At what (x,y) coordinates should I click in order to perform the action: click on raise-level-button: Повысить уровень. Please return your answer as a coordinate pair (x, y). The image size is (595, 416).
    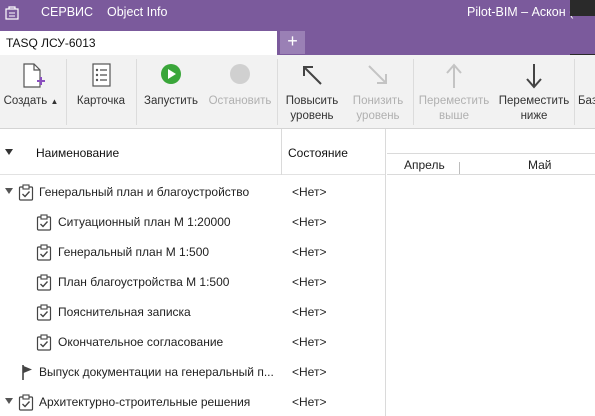
    Looking at the image, I should click on (312, 91).